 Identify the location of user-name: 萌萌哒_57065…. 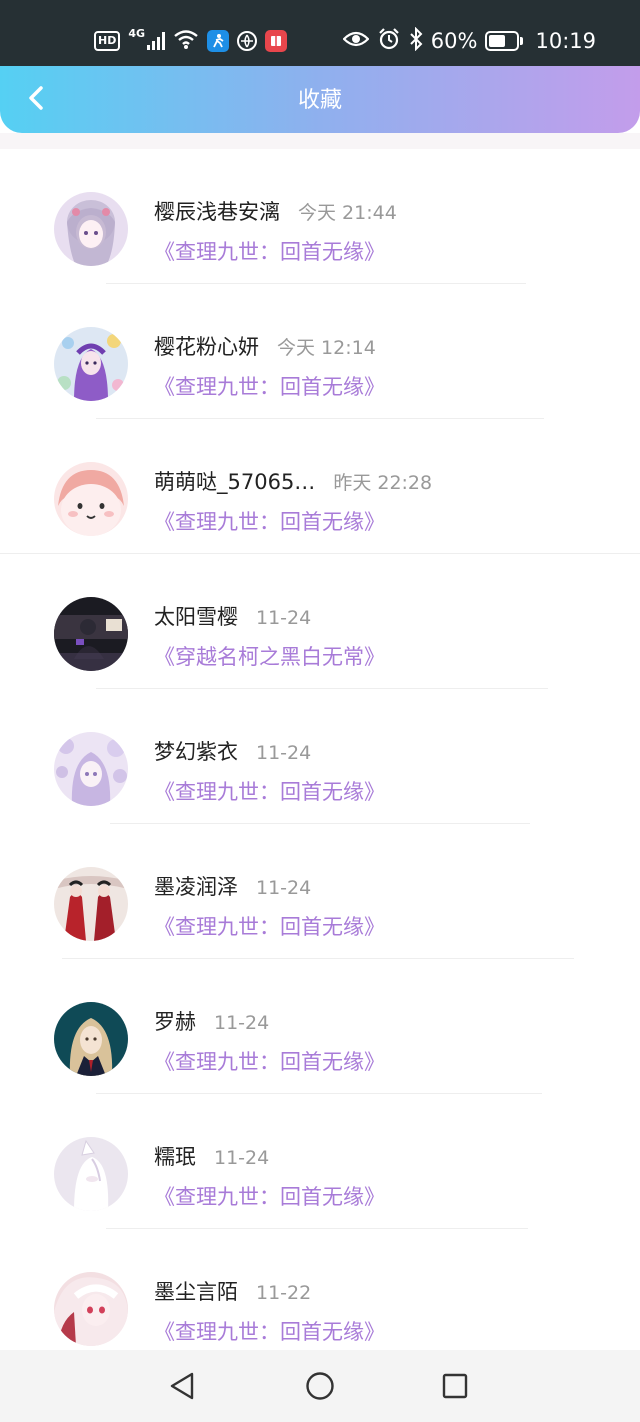
(235, 482).